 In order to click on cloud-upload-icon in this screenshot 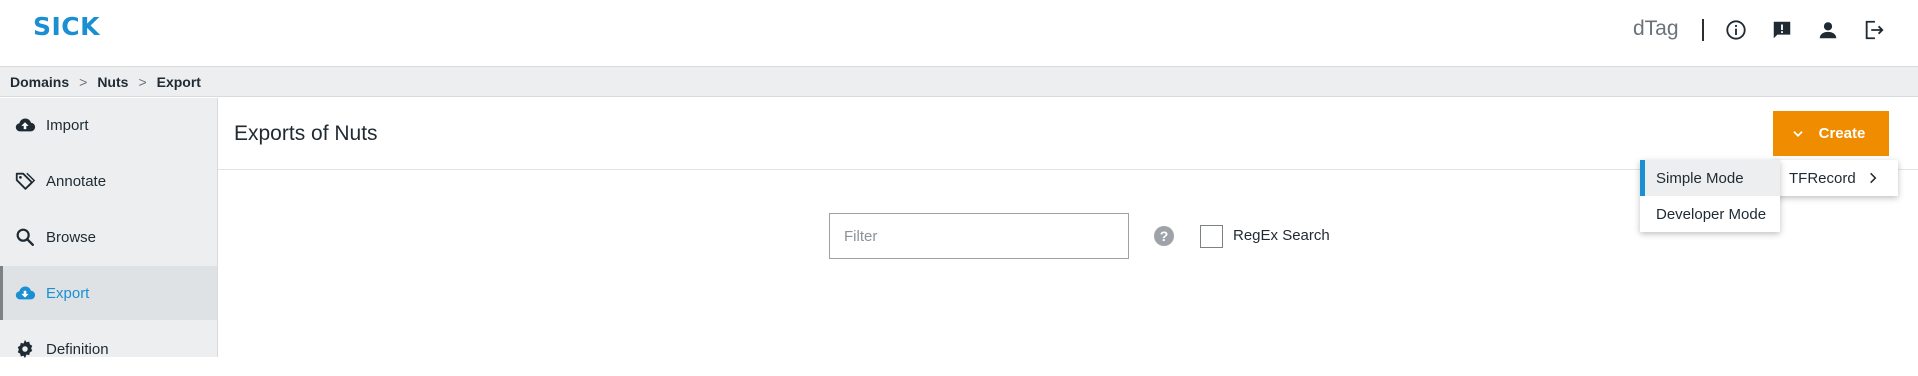, I will do `click(25, 125)`.